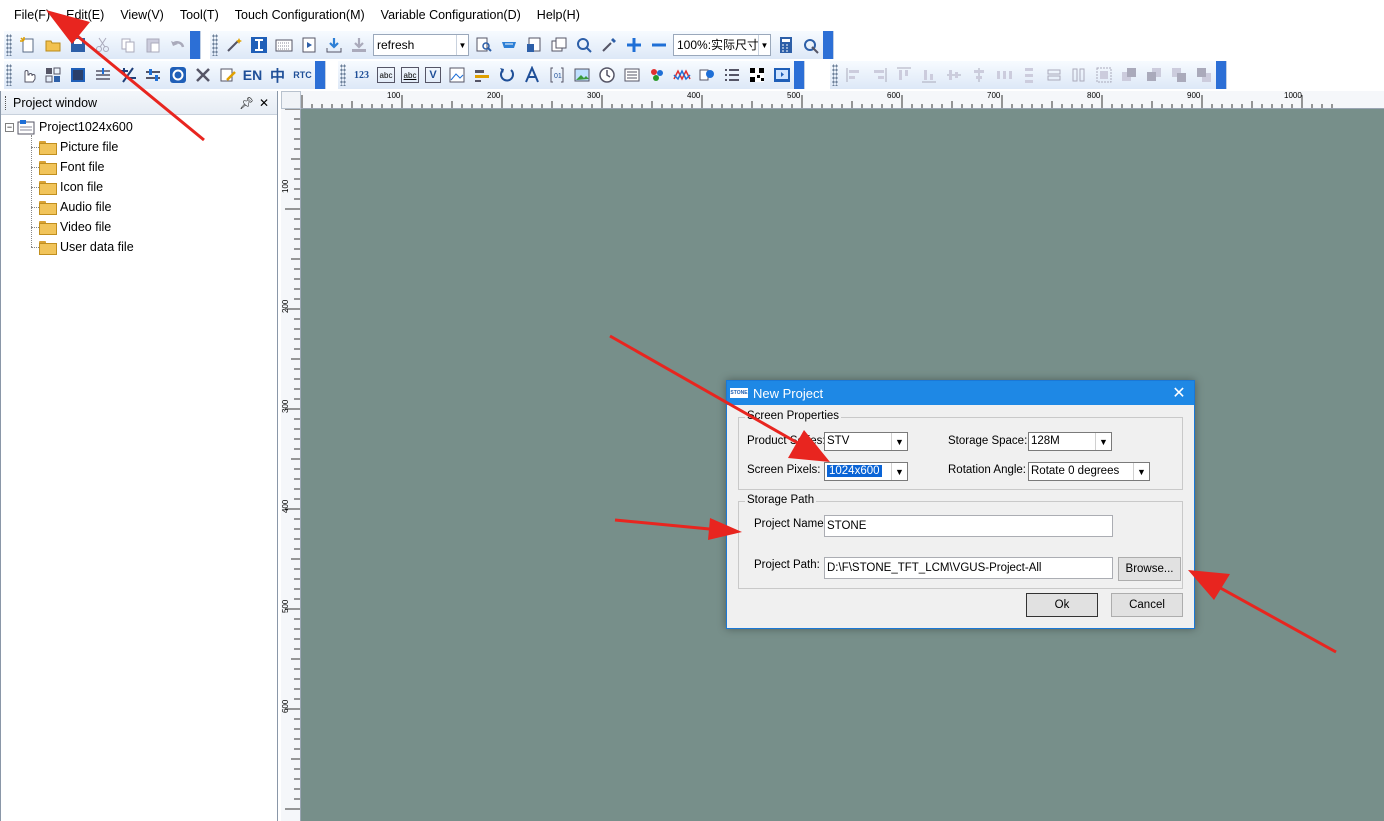 The height and width of the screenshot is (821, 1384). Describe the element at coordinates (866, 441) in the screenshot. I see `product-series-select: STV ▼` at that location.